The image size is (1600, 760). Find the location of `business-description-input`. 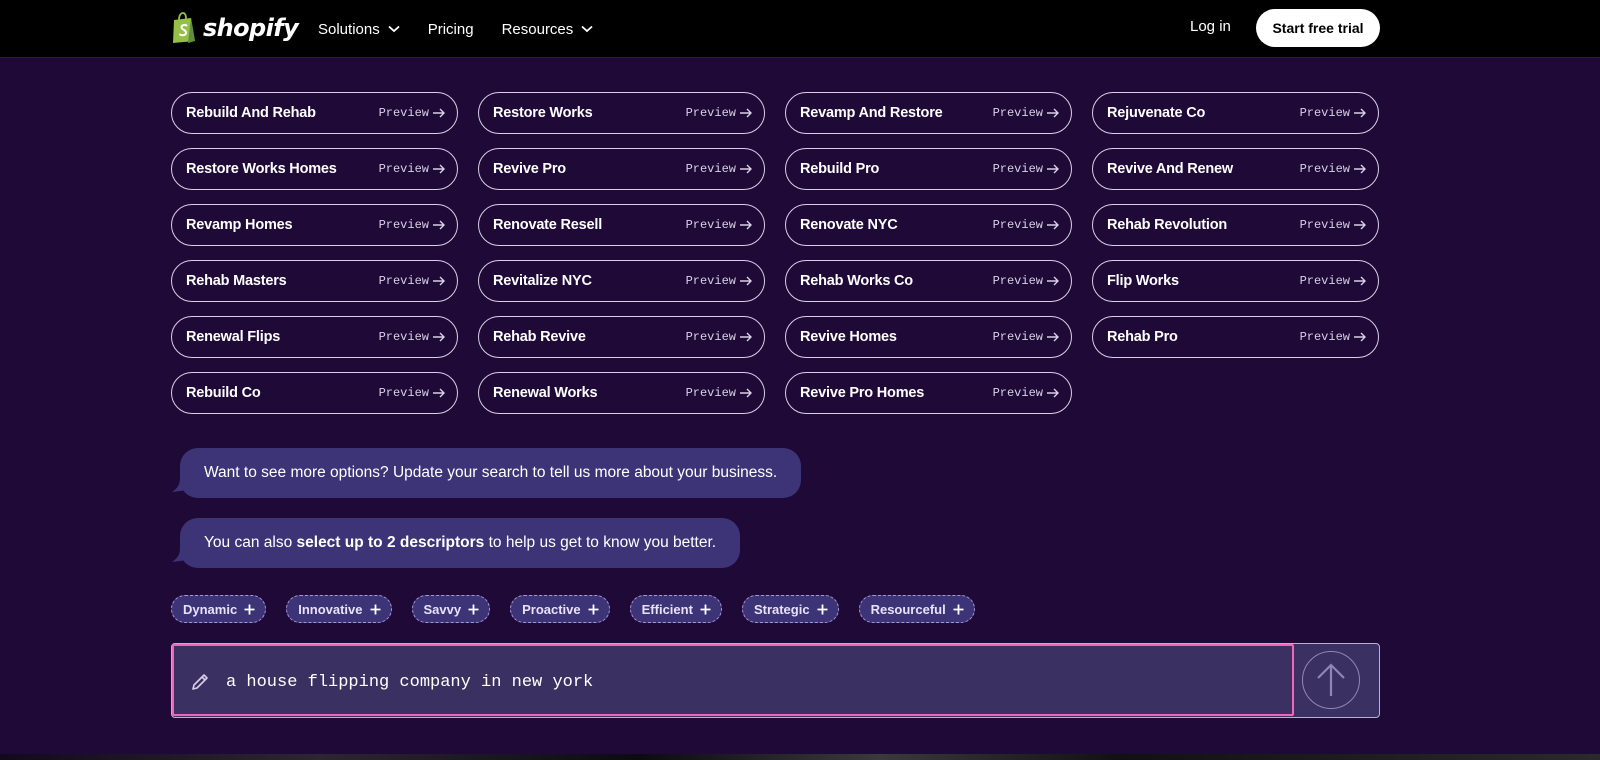

business-description-input is located at coordinates (751, 682).